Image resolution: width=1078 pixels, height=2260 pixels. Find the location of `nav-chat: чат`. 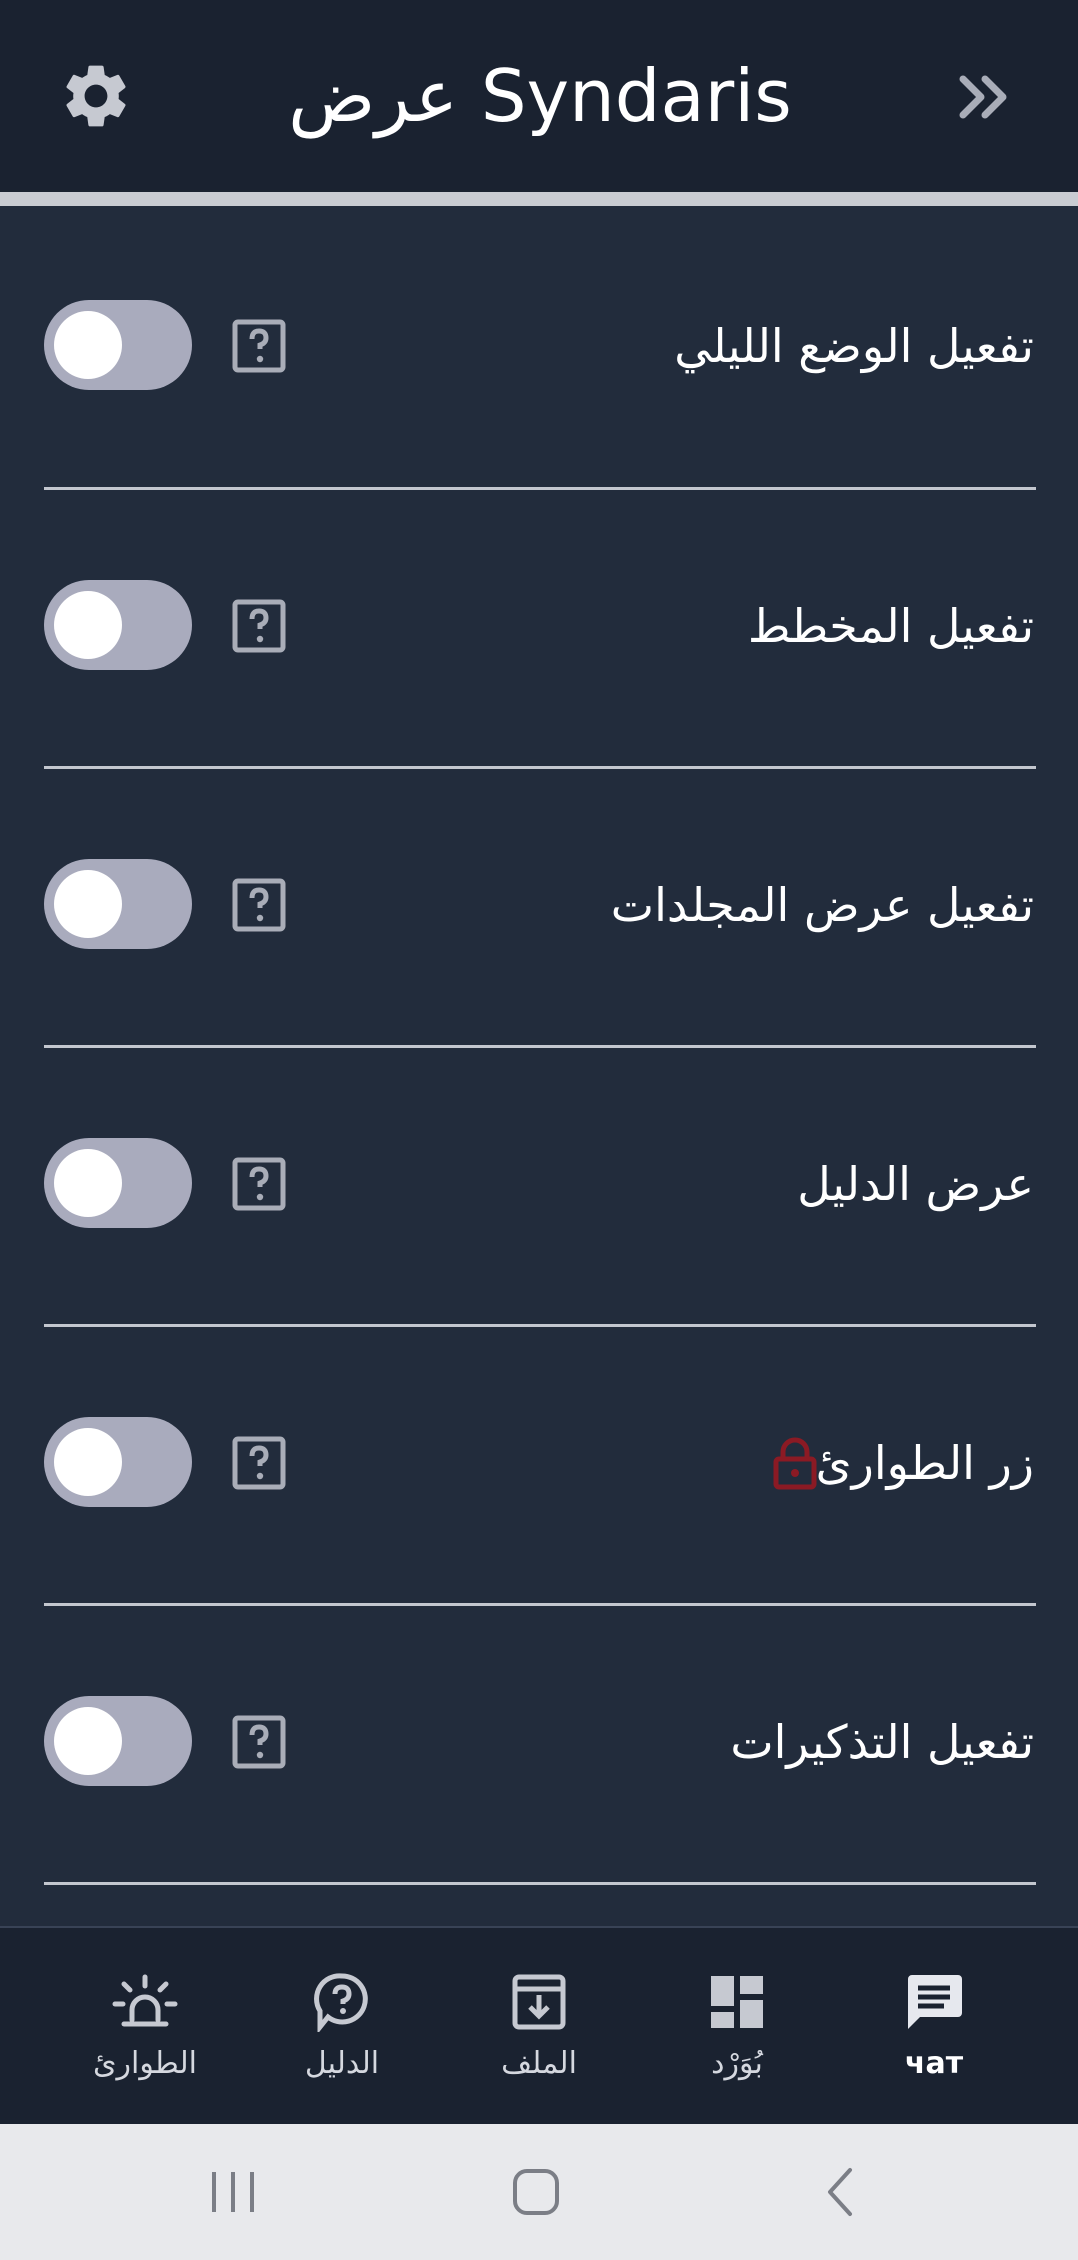

nav-chat: чат is located at coordinates (934, 2027).